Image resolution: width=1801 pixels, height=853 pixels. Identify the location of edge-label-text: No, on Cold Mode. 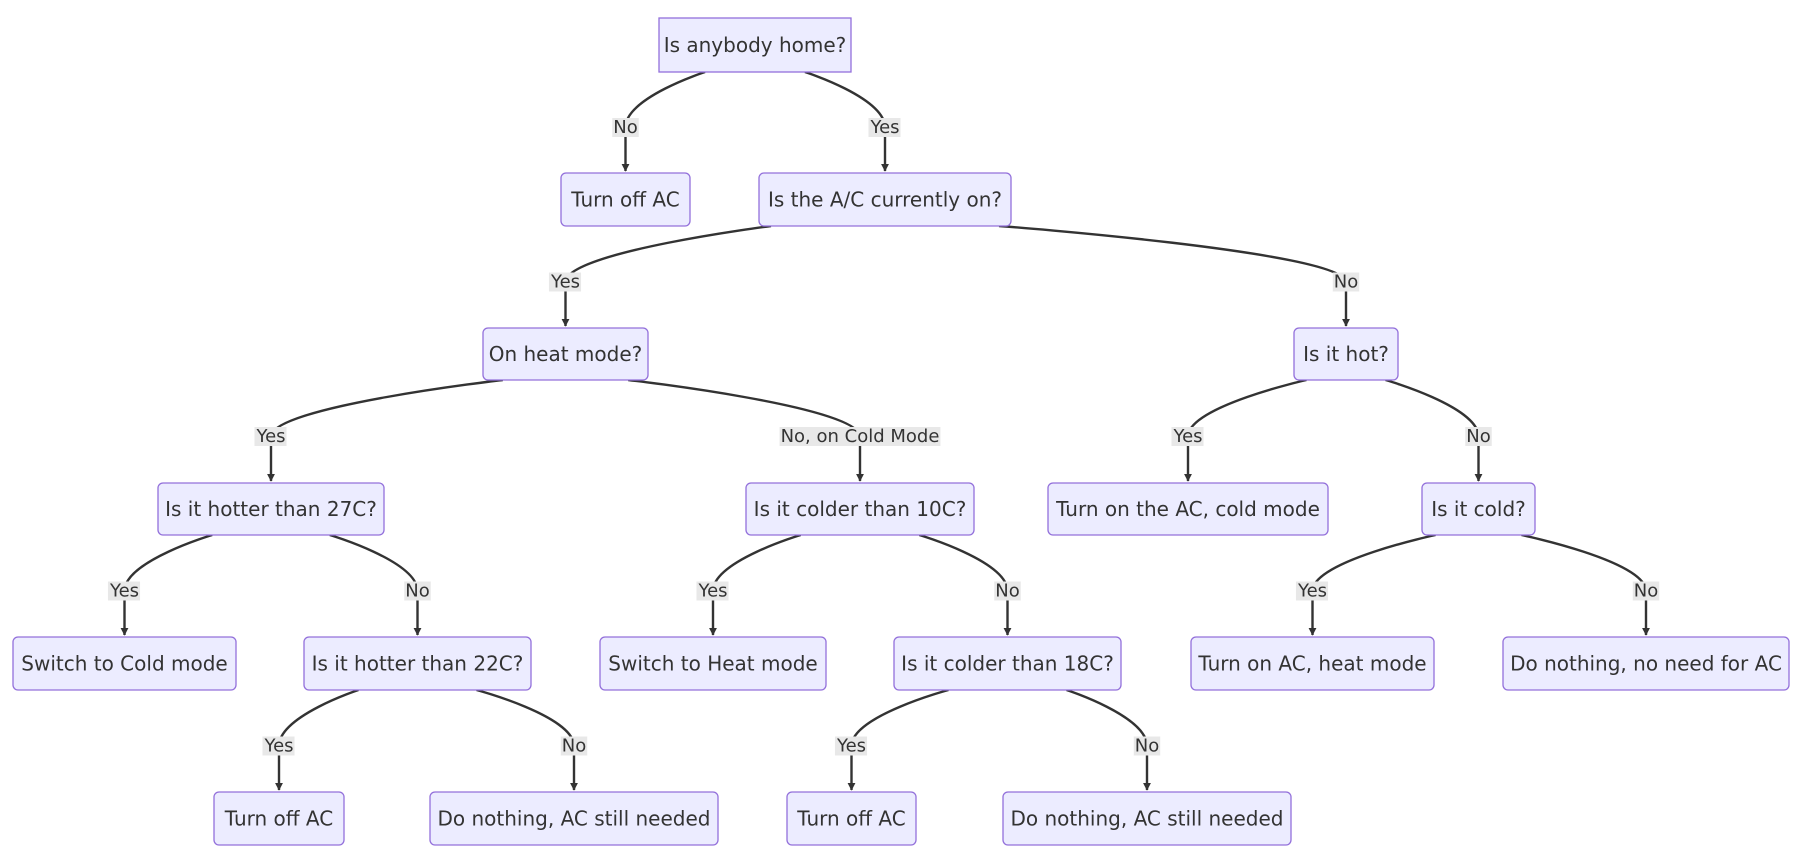
(860, 436).